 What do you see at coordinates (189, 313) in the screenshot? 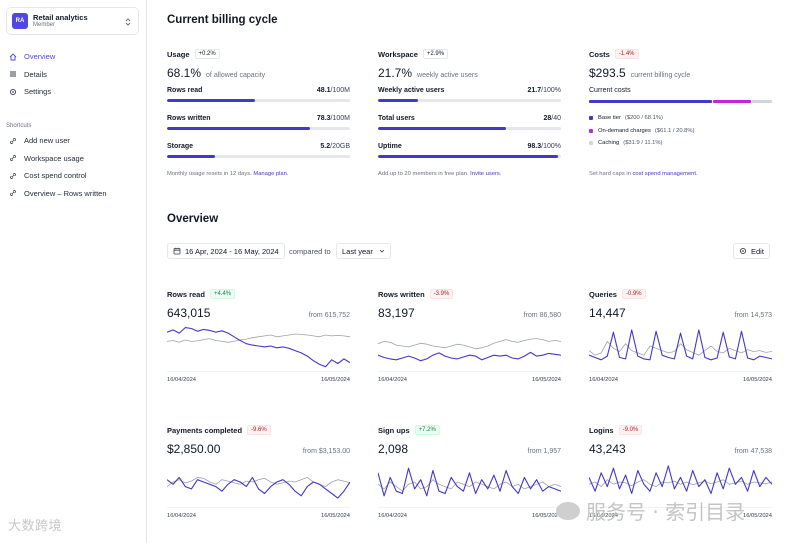
I see `kpi-value: 643,015` at bounding box center [189, 313].